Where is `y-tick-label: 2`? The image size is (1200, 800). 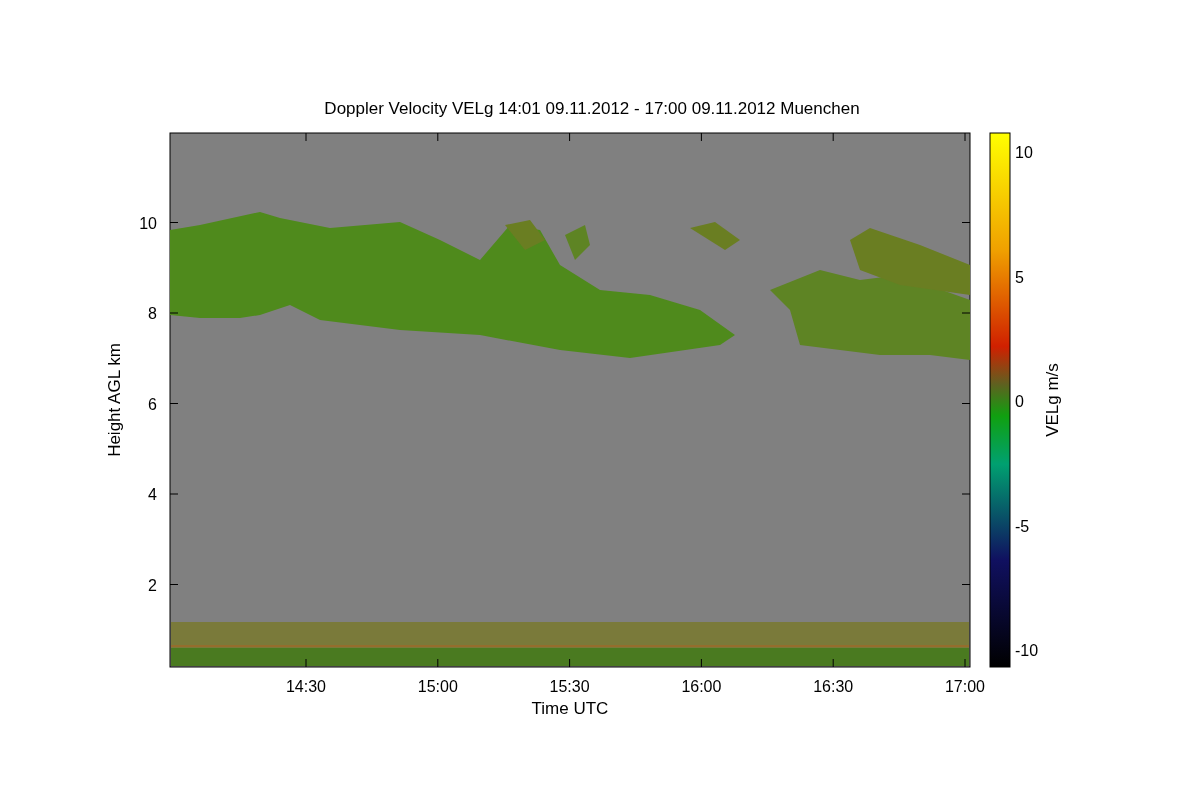 y-tick-label: 2 is located at coordinates (152, 585).